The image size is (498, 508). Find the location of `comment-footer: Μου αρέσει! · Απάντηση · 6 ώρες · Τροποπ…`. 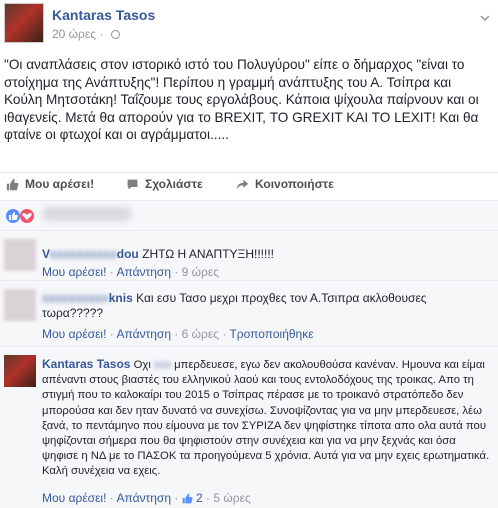

comment-footer: Μου αρέσει! · Απάντηση · 6 ώρες · Τροποπ… is located at coordinates (178, 334).